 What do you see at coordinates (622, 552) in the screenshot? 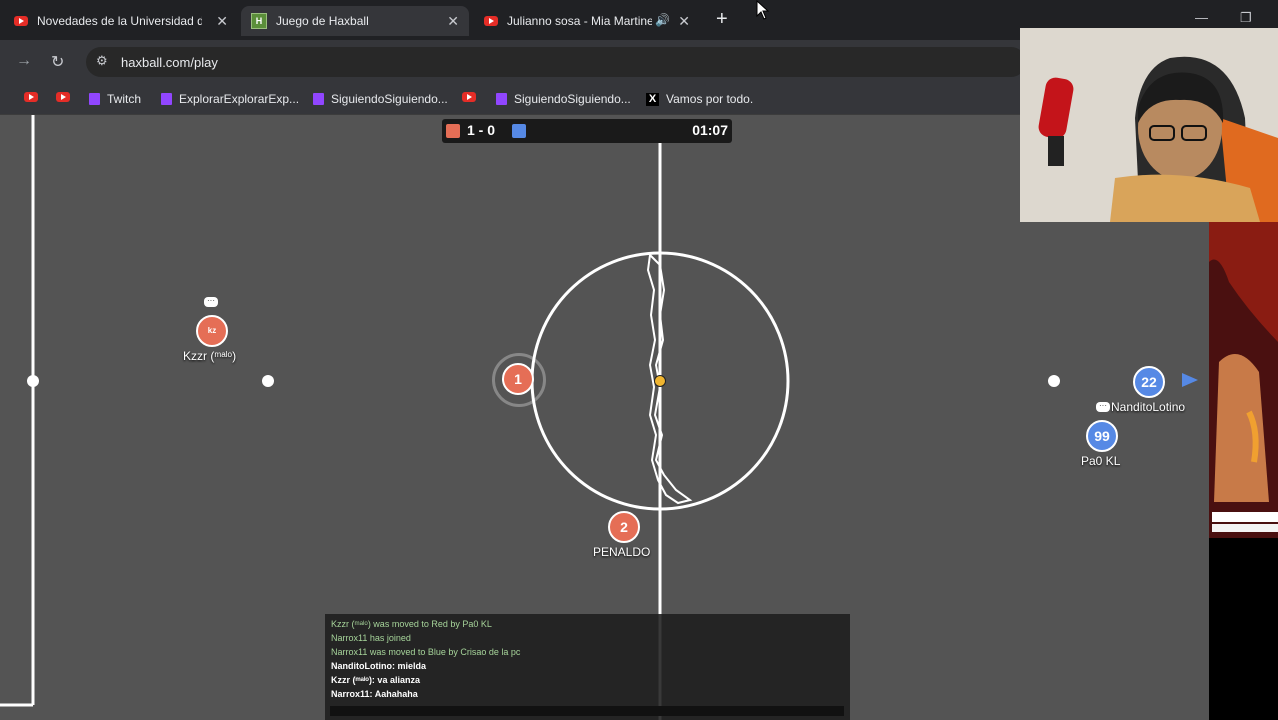
I see `player-name: PENALDO` at bounding box center [622, 552].